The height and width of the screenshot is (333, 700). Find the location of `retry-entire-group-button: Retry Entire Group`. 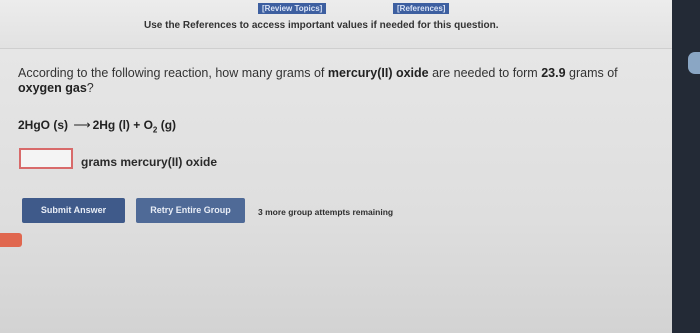

retry-entire-group-button: Retry Entire Group is located at coordinates (190, 210).